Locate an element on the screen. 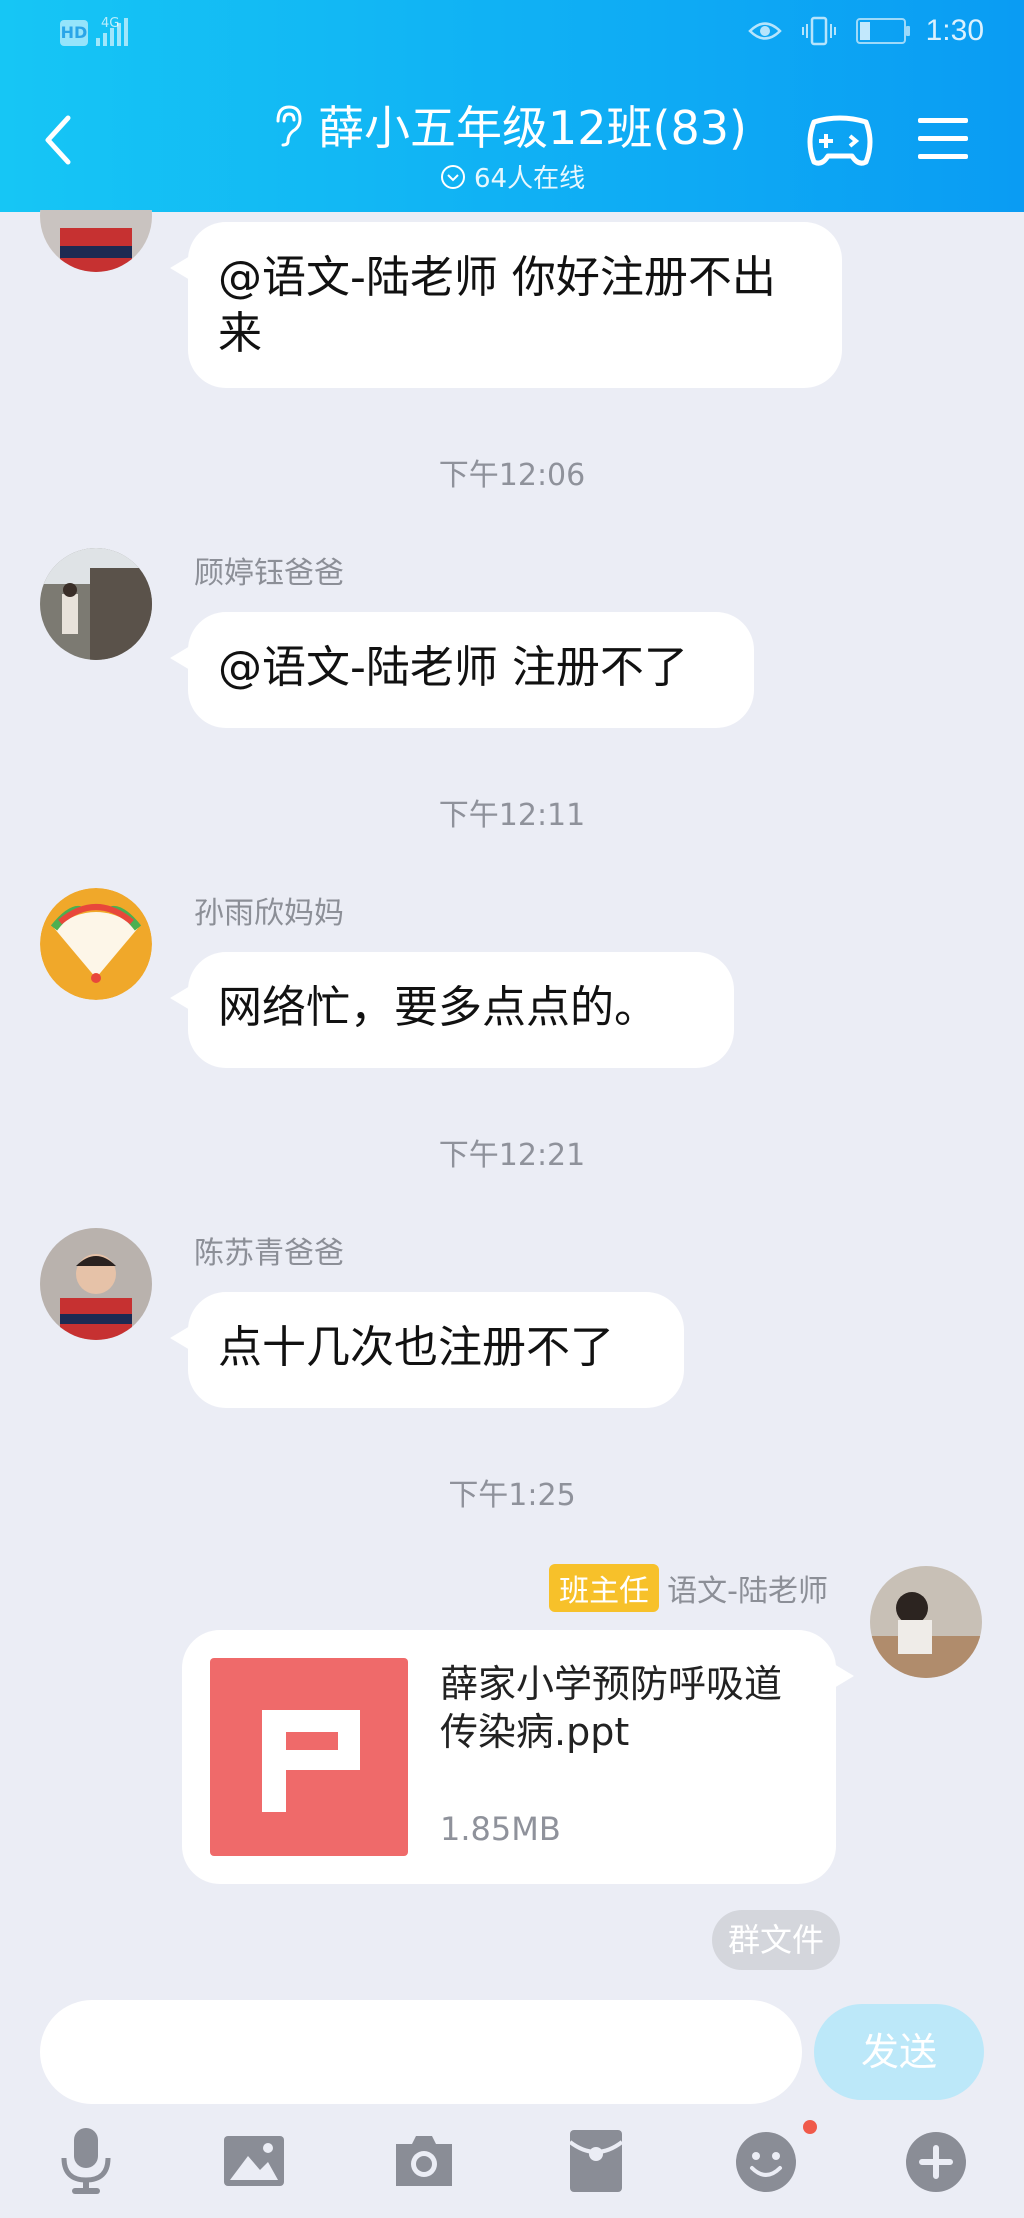 The height and width of the screenshot is (2218, 1024). notification-dot is located at coordinates (810, 2127).